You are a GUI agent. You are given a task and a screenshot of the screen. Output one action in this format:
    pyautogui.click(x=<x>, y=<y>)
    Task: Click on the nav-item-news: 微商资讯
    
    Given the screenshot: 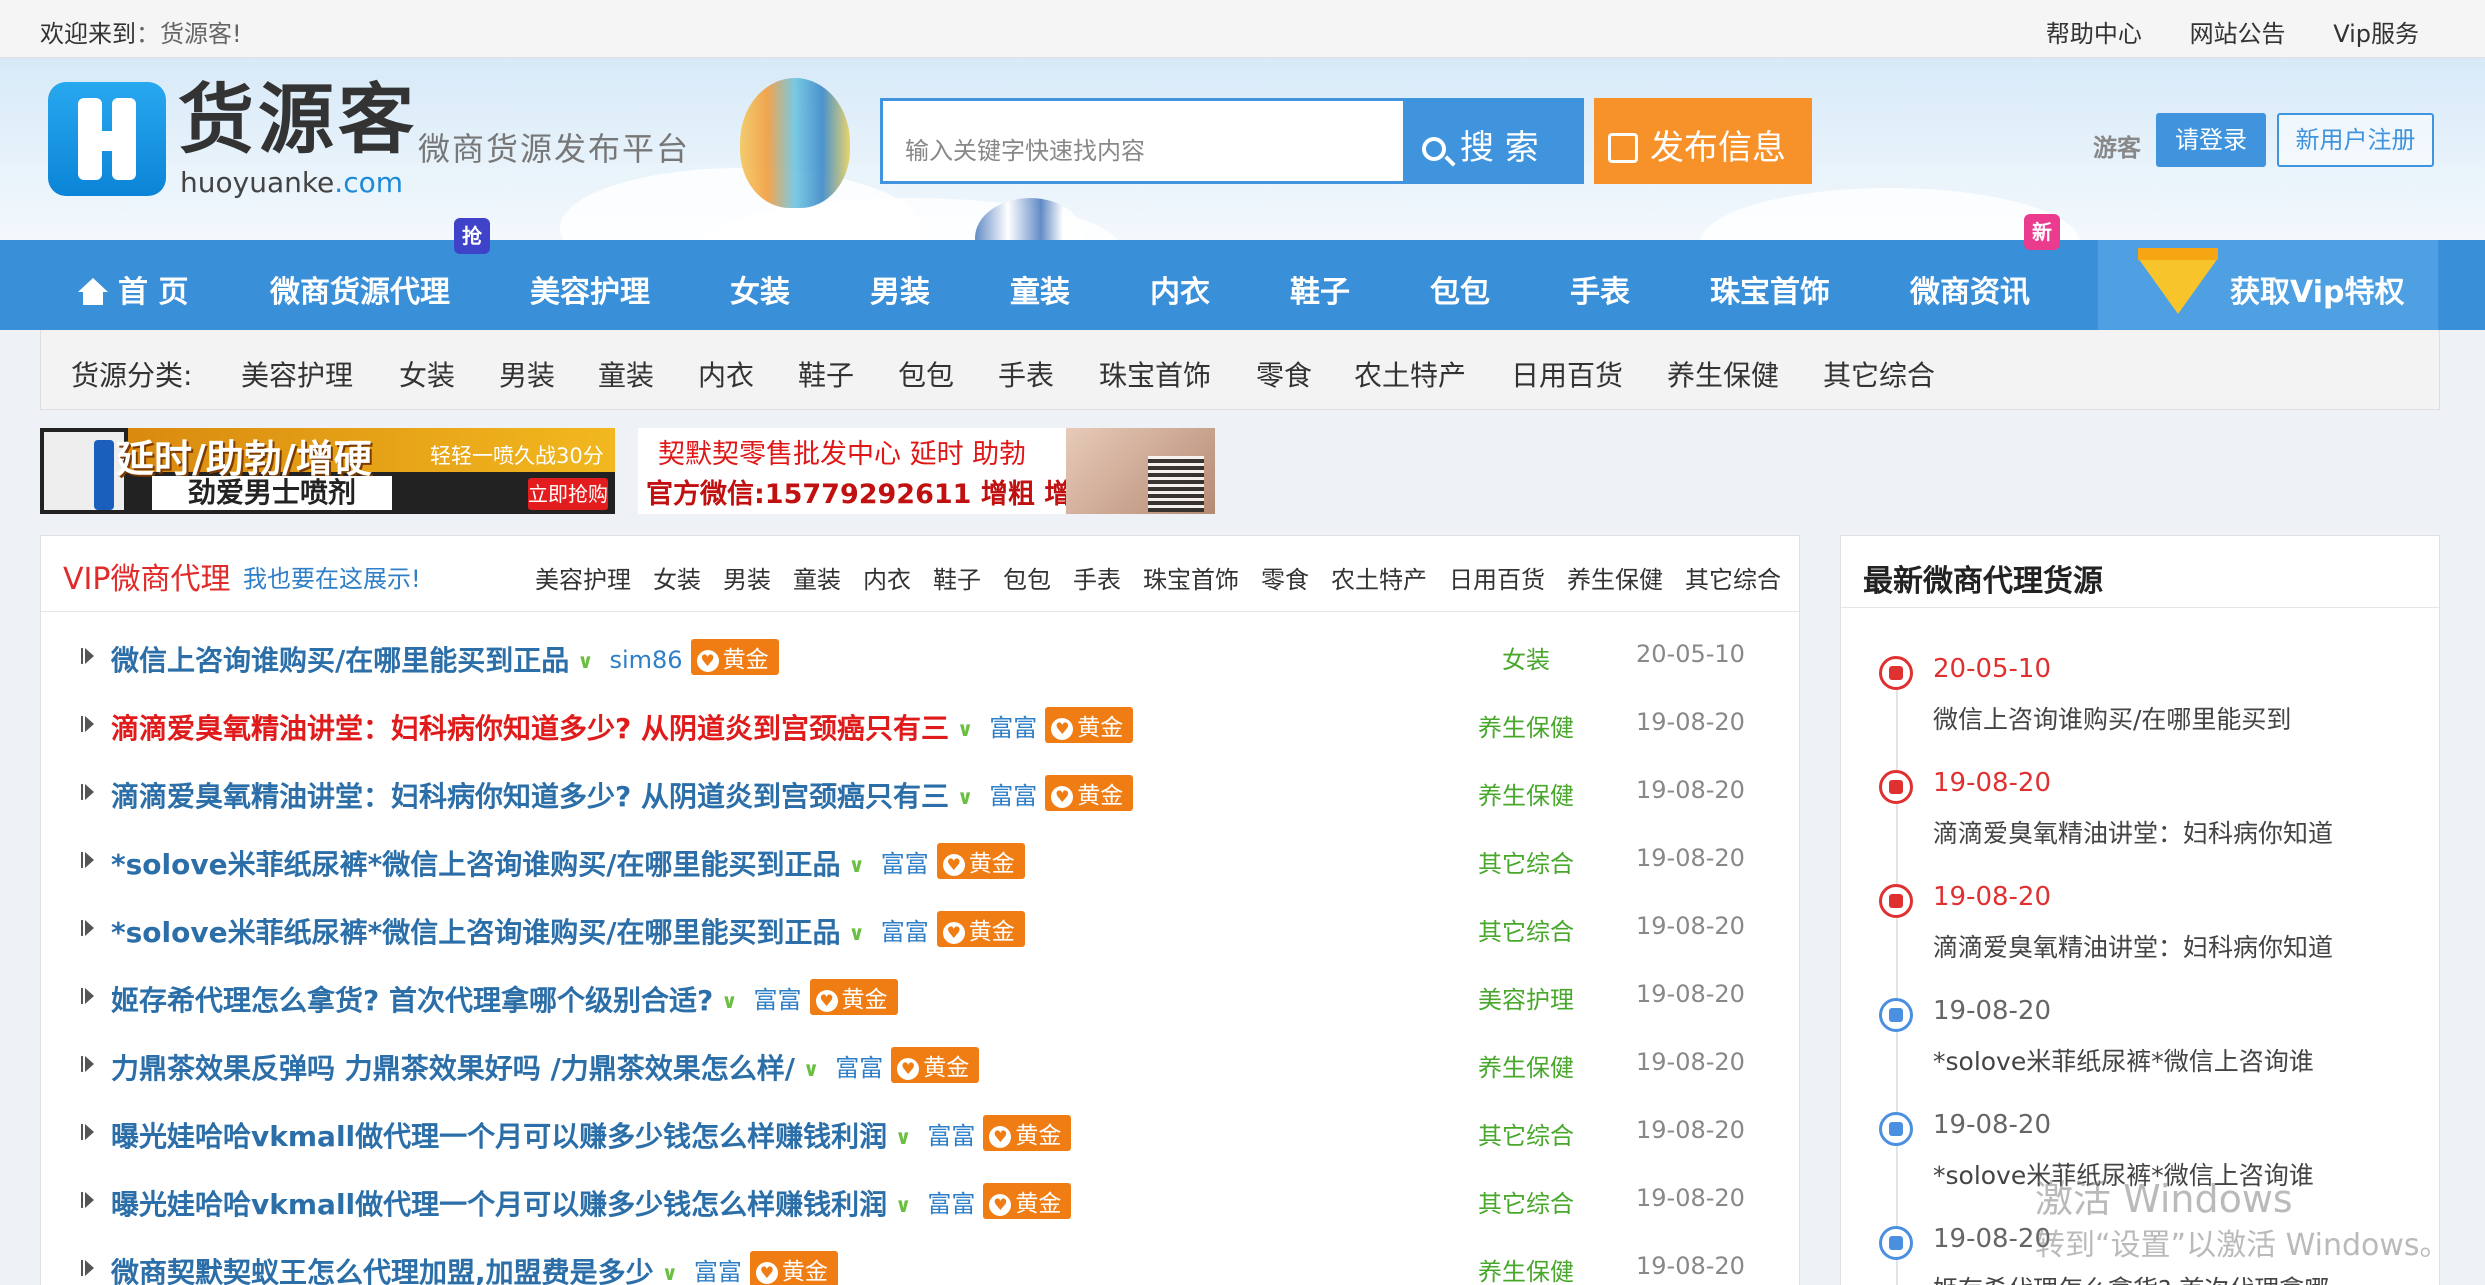 What is the action you would take?
    pyautogui.click(x=1970, y=289)
    